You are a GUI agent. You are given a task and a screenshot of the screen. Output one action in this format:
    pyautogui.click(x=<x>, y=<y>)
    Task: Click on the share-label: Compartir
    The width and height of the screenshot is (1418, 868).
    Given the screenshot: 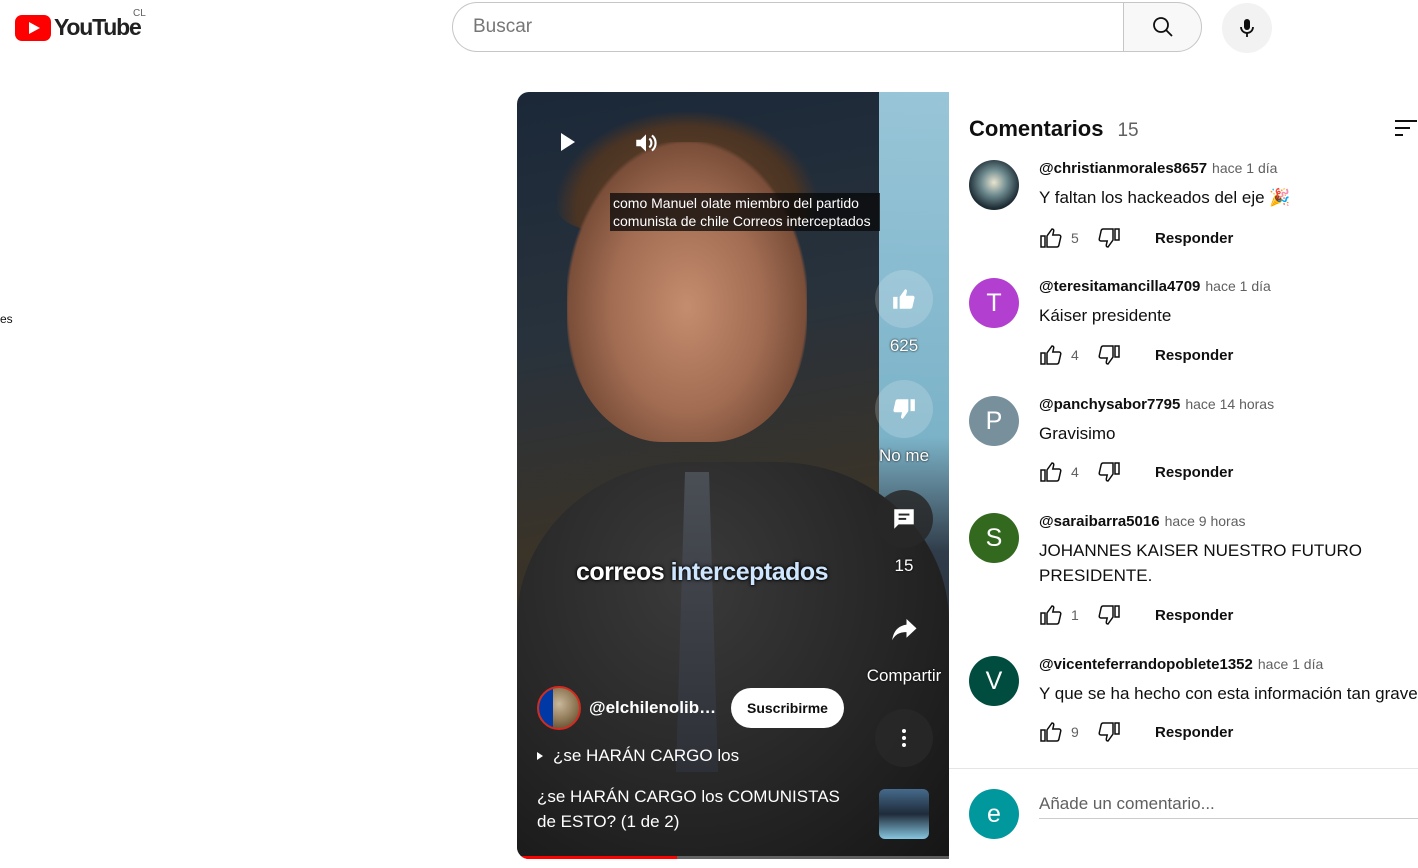 What is the action you would take?
    pyautogui.click(x=904, y=675)
    